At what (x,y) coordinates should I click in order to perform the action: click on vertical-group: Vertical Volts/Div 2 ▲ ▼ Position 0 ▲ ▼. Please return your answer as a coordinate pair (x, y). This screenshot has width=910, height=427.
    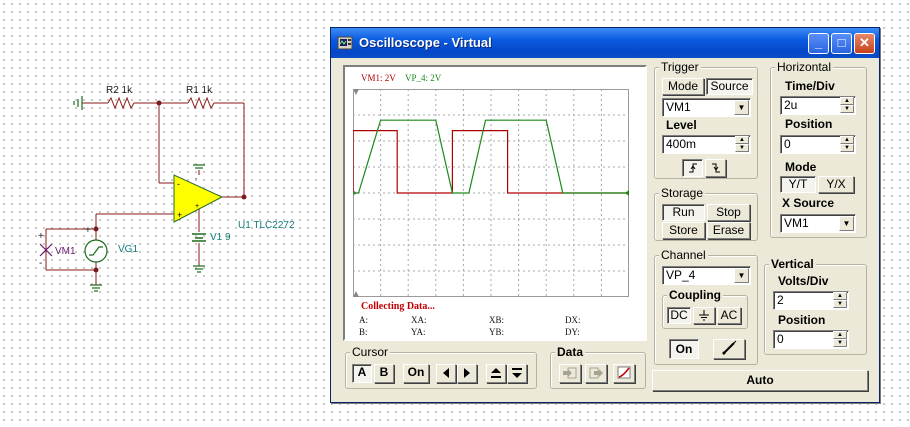
    Looking at the image, I should click on (815, 306).